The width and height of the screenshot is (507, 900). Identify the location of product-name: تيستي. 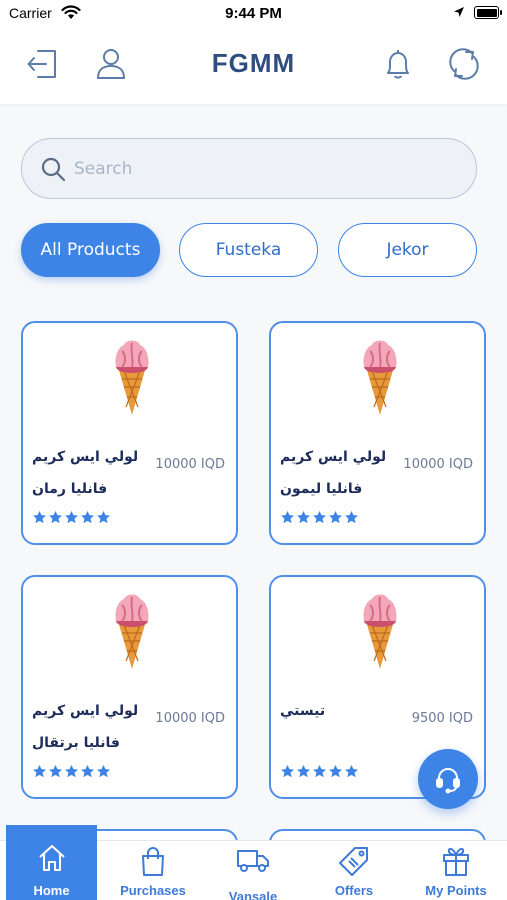
(303, 711).